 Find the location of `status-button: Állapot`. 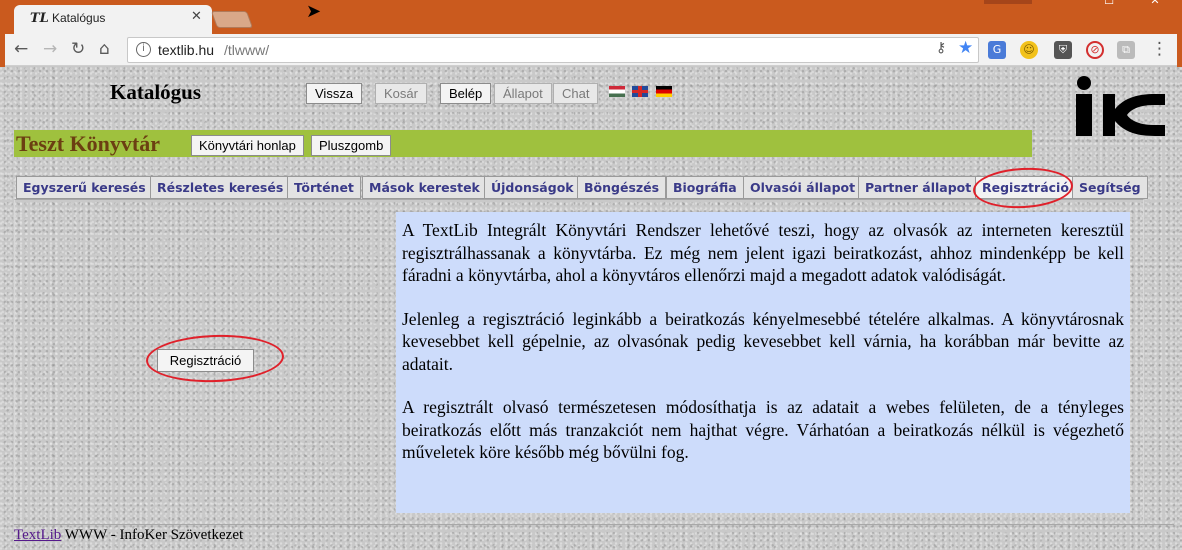

status-button: Állapot is located at coordinates (523, 93).